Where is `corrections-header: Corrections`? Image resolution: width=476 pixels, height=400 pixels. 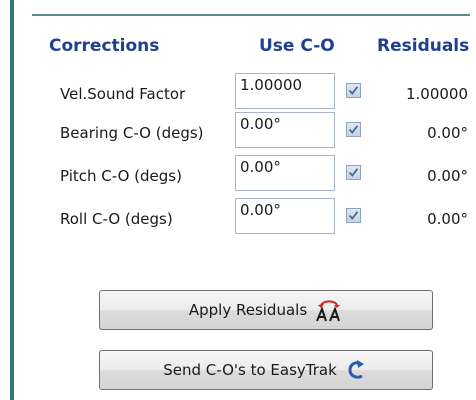 corrections-header: Corrections is located at coordinates (104, 46).